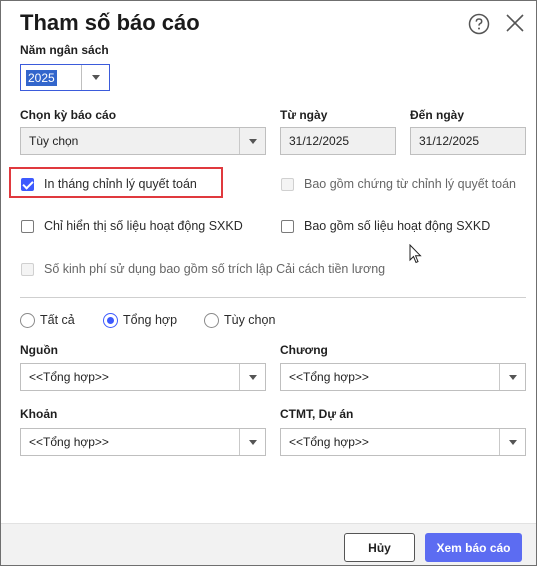 This screenshot has width=537, height=566. What do you see at coordinates (287, 226) in the screenshot?
I see `include-sxkd-checkbox` at bounding box center [287, 226].